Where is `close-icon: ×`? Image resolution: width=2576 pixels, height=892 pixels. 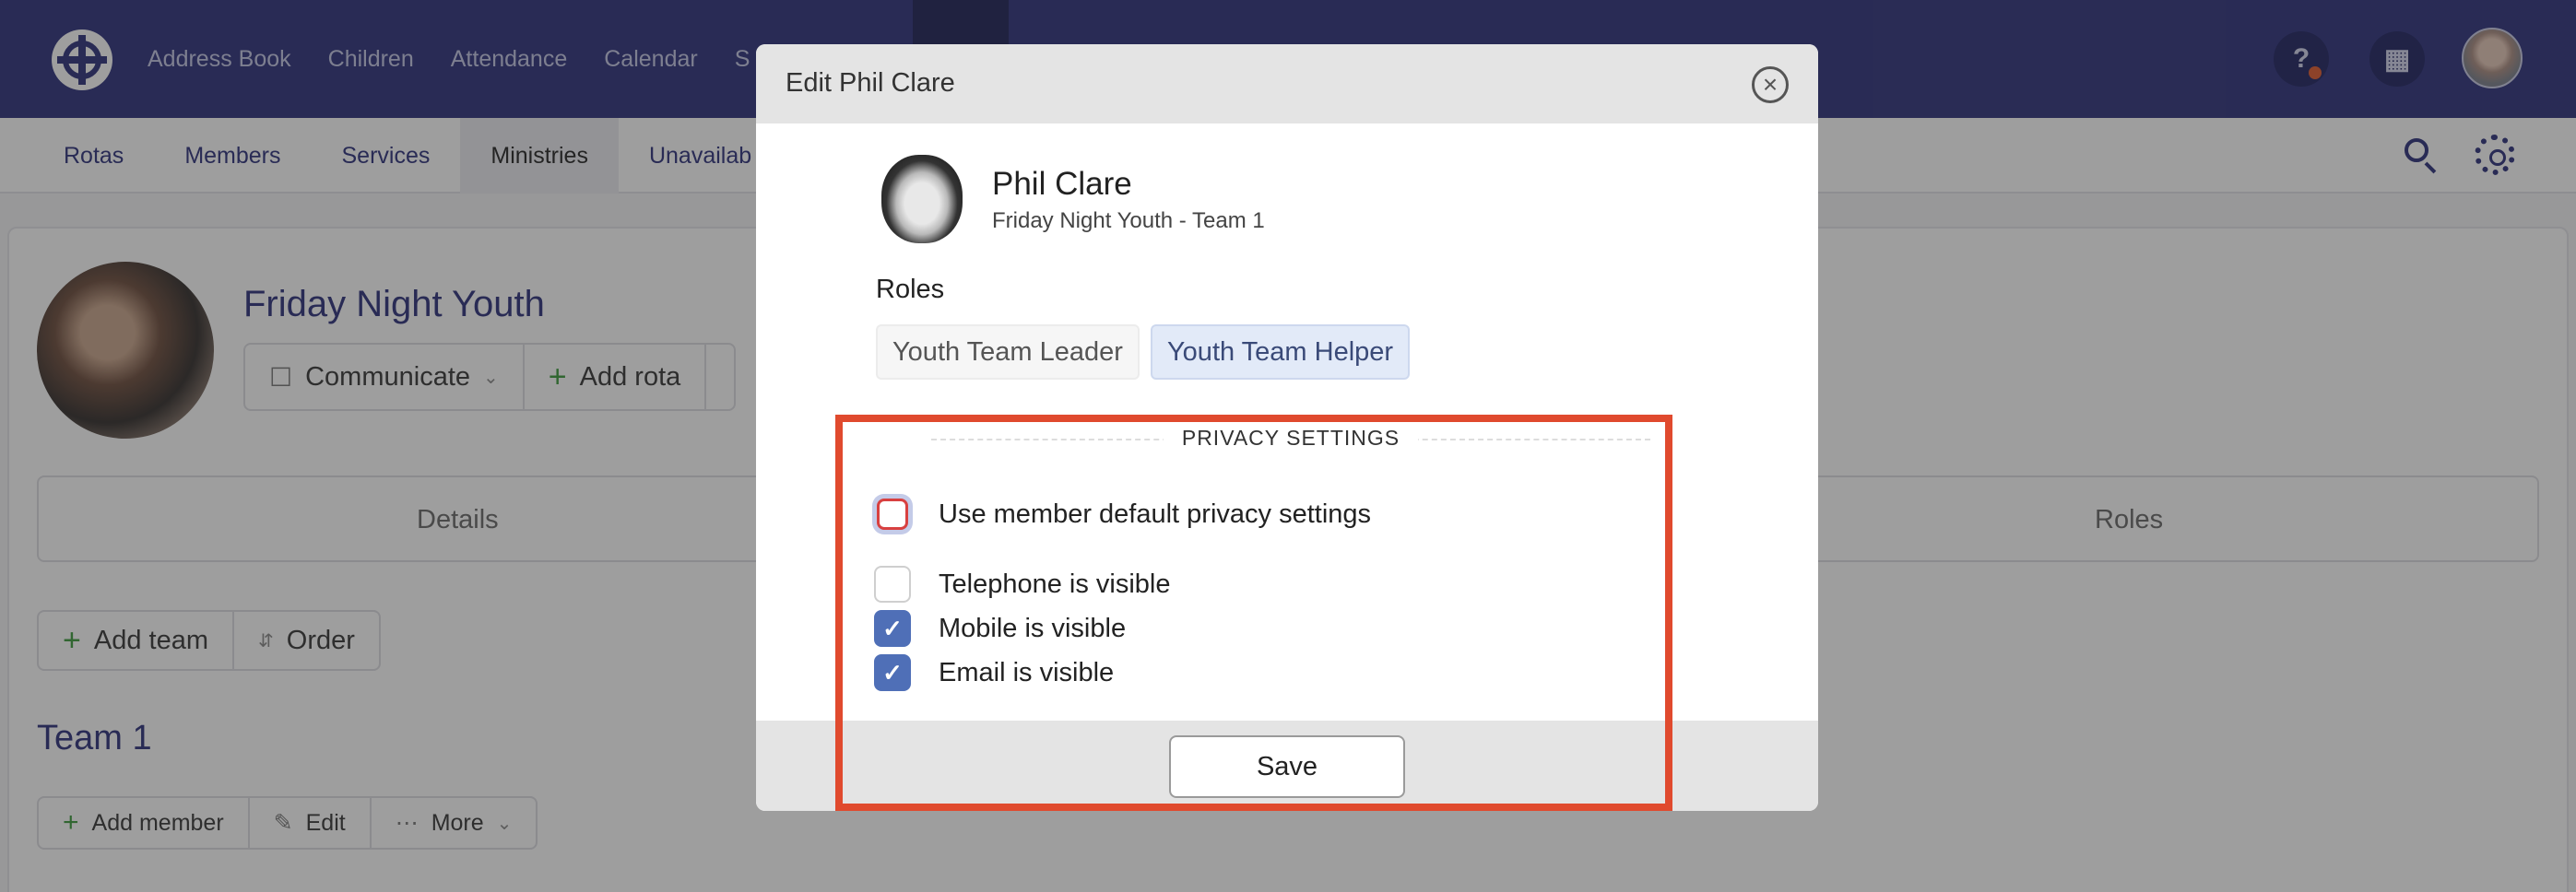
close-icon: × is located at coordinates (1770, 84).